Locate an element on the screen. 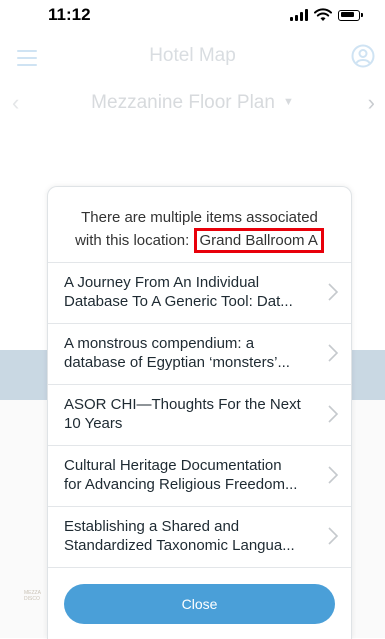 The image size is (385, 639). map-faint-labels: MEZZA DISCO is located at coordinates (32, 596).